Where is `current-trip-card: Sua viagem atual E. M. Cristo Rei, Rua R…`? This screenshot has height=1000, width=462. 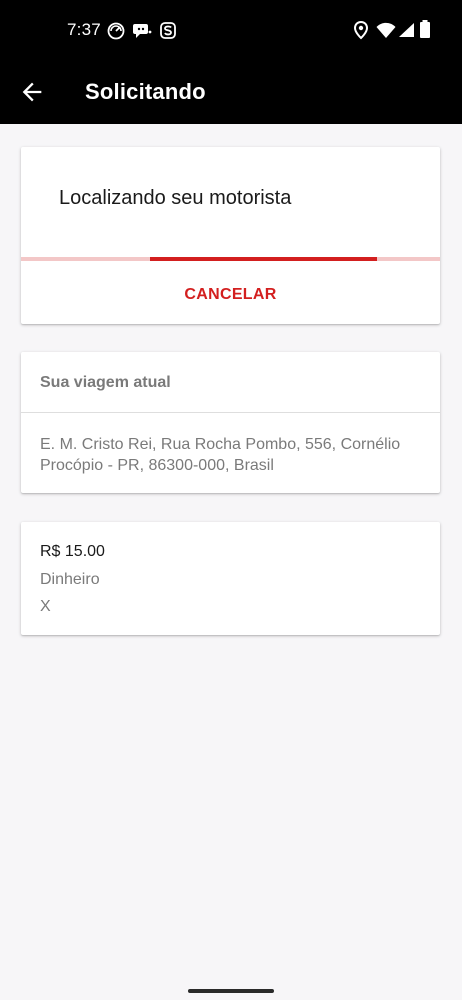
current-trip-card: Sua viagem atual E. M. Cristo Rei, Rua R… is located at coordinates (230, 422).